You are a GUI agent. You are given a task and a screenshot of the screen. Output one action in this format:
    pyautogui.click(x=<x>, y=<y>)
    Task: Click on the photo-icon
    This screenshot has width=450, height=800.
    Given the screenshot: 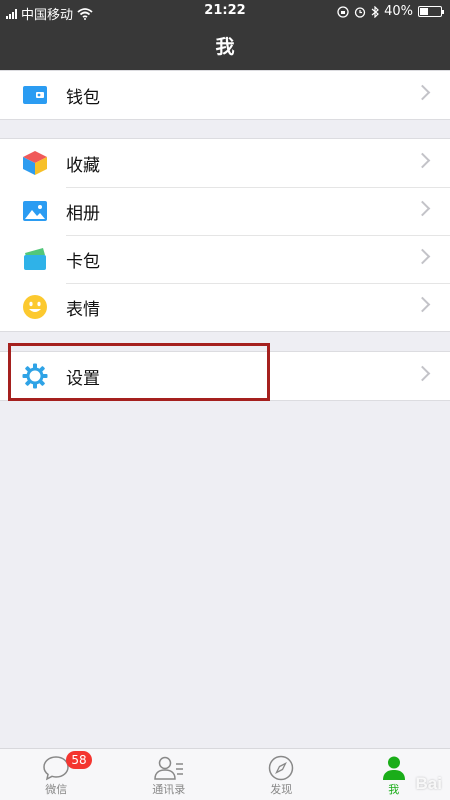 What is the action you would take?
    pyautogui.click(x=35, y=211)
    